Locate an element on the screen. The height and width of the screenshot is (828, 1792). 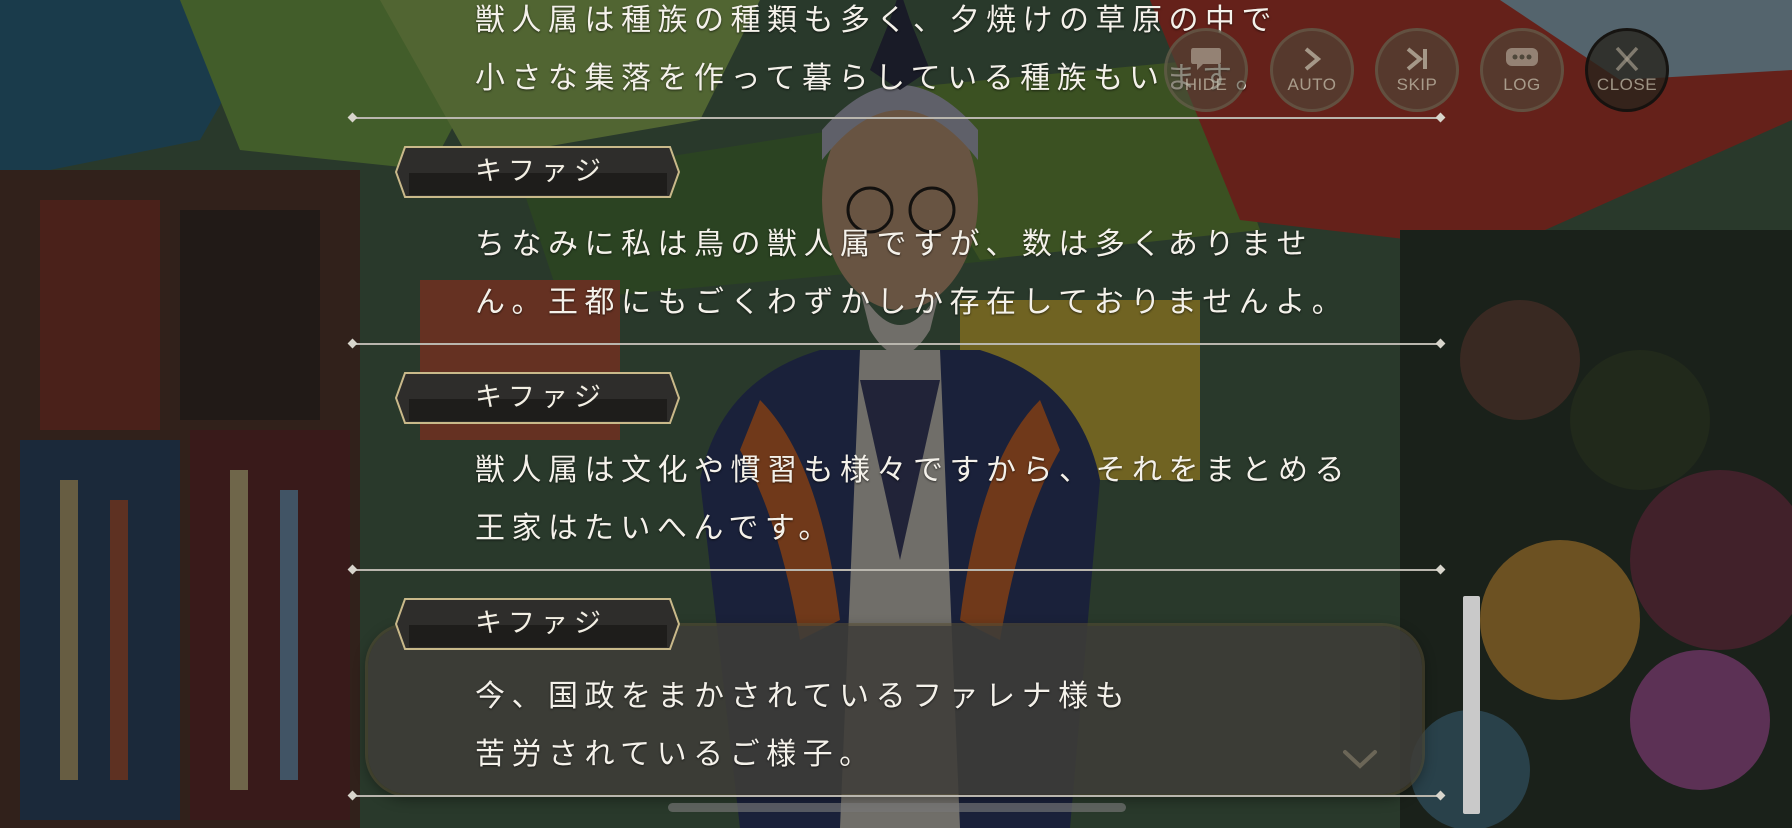
skip-button-label: SKIP is located at coordinates (1417, 84).